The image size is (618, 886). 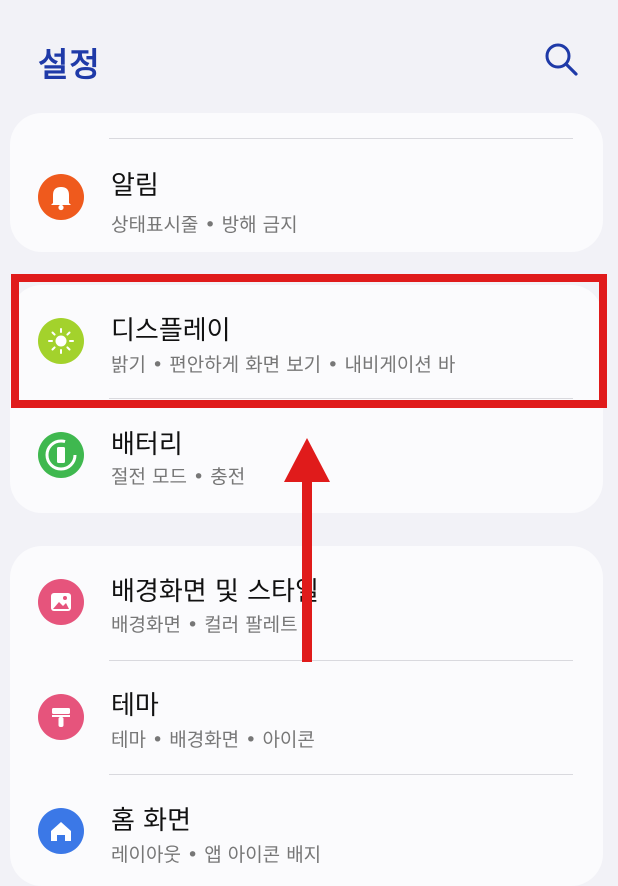 What do you see at coordinates (213, 740) in the screenshot?
I see `setting-item-subtitle: 테마 • 배경화면 • 아이콘` at bounding box center [213, 740].